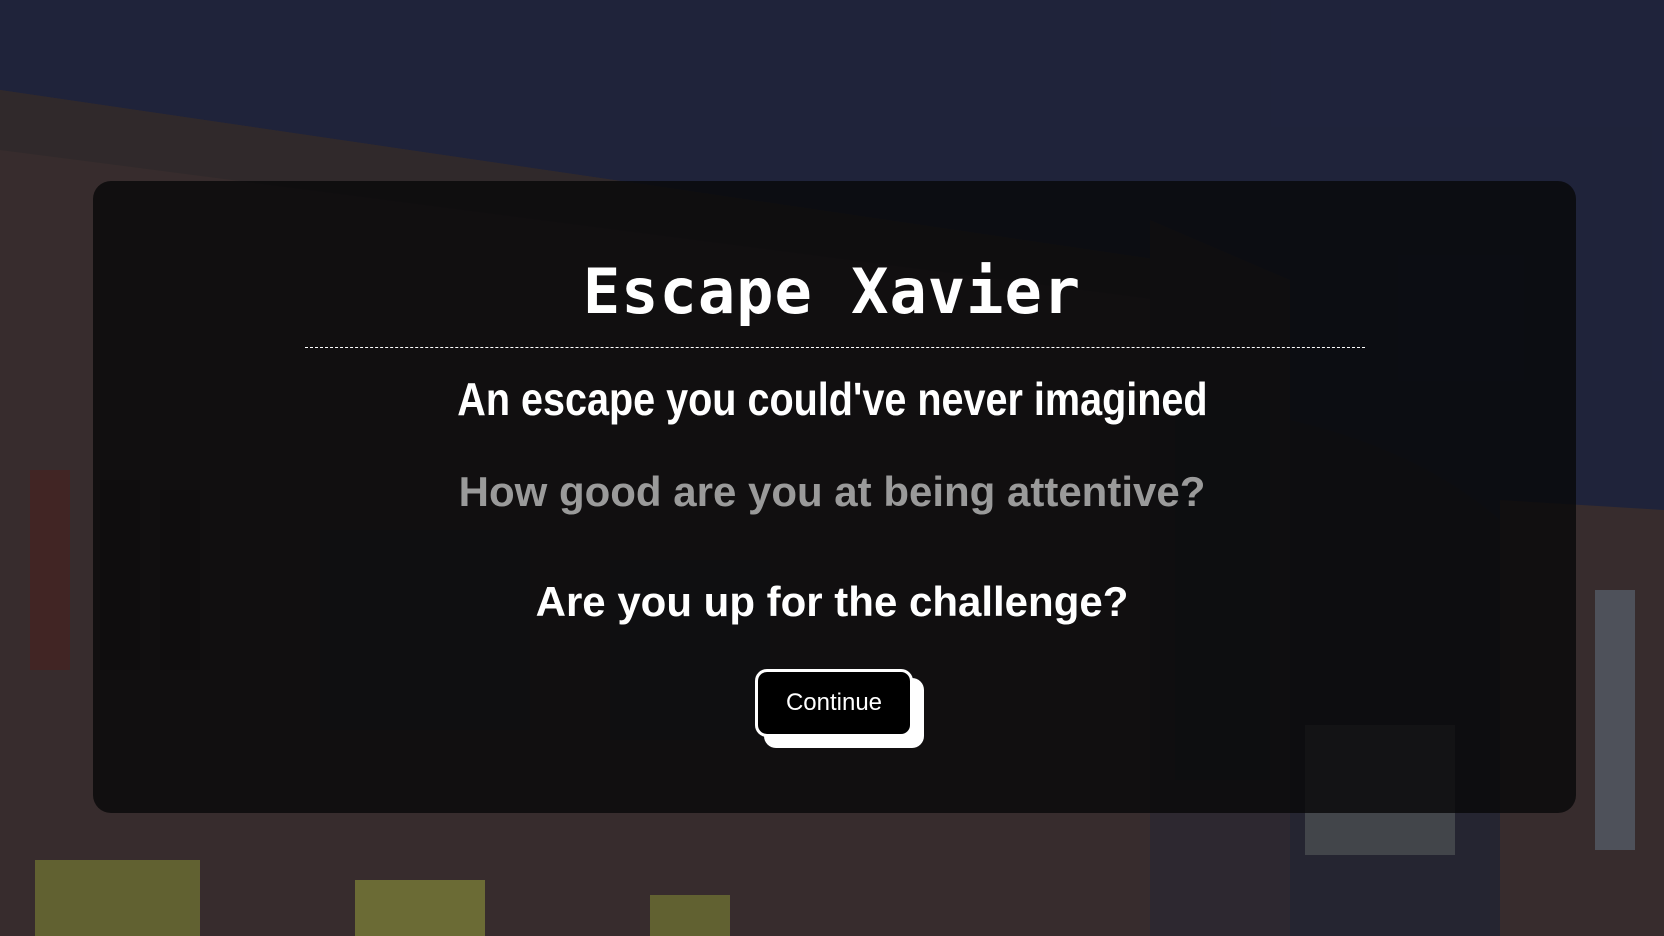 This screenshot has height=936, width=1664. What do you see at coordinates (832, 491) in the screenshot?
I see `attentive-question: How good are you at being attentive?` at bounding box center [832, 491].